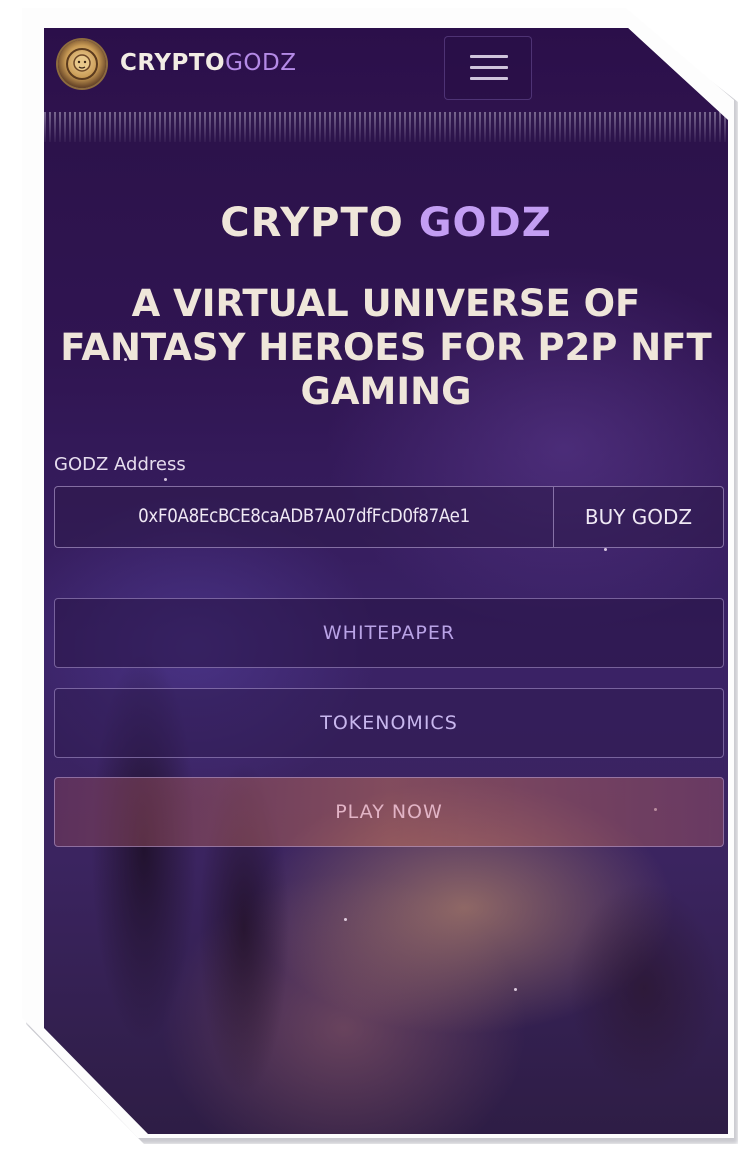 Image resolution: width=738 pixels, height=1149 pixels. What do you see at coordinates (312, 223) in the screenshot?
I see `hero-title-part1: CRYPTO` at bounding box center [312, 223].